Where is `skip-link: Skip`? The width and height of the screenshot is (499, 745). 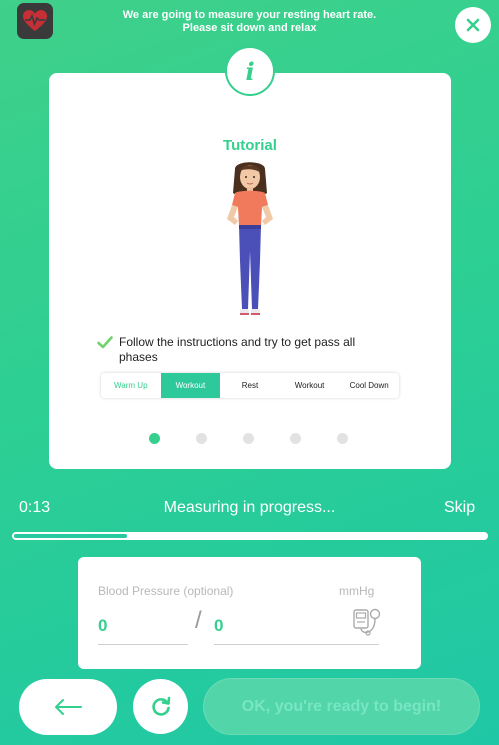 skip-link: Skip is located at coordinates (459, 508).